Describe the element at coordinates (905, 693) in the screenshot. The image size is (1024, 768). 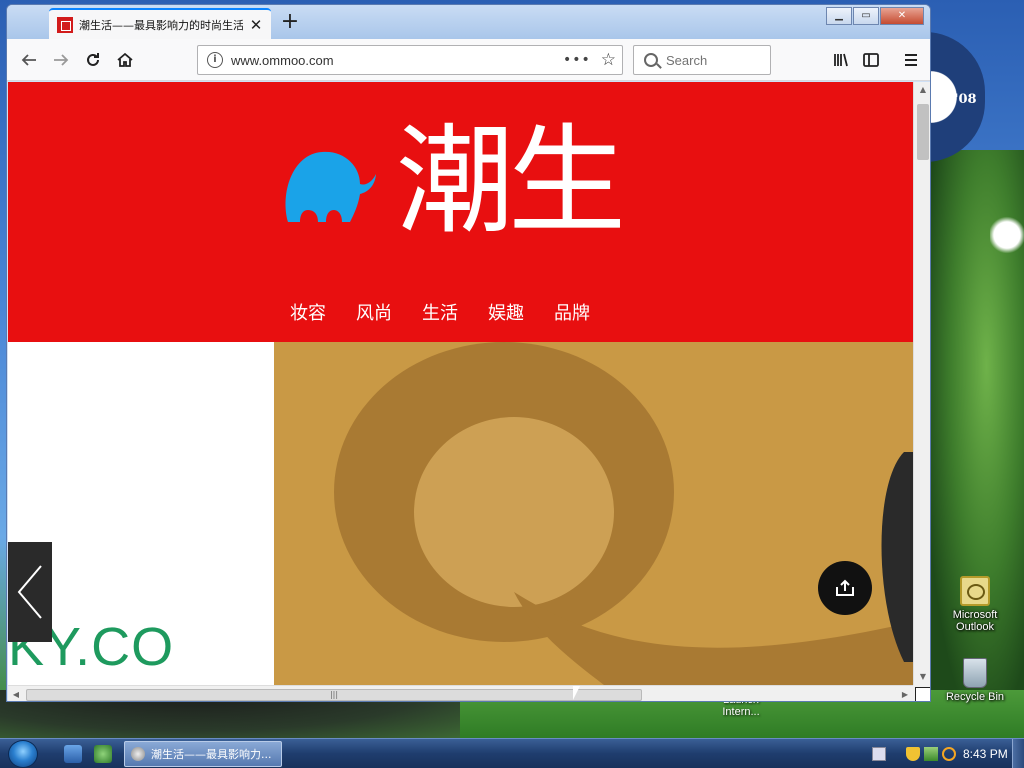
I see `scroll-right-arrow-icon: ▶` at that location.